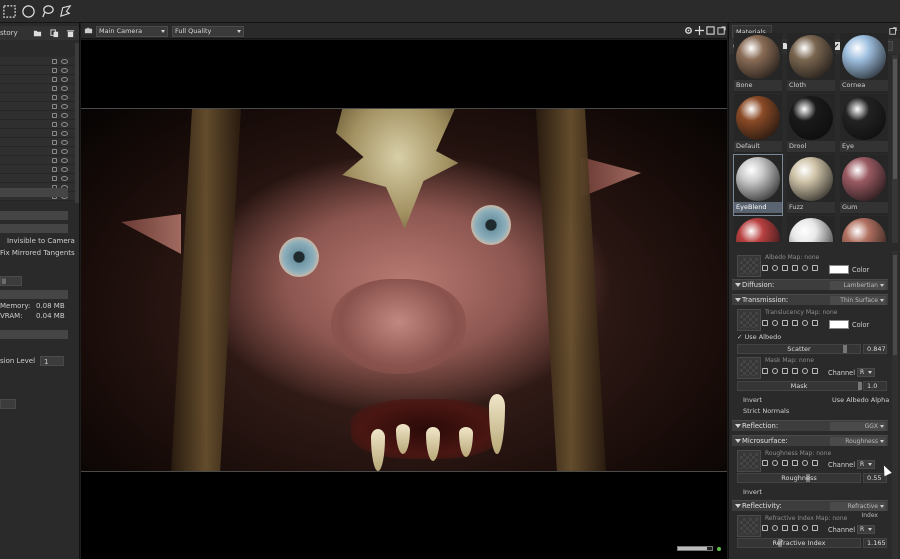 The image size is (900, 559). What do you see at coordinates (858, 510) in the screenshot?
I see `reflectivity-mode-dropdown: Refractive Index` at bounding box center [858, 510].